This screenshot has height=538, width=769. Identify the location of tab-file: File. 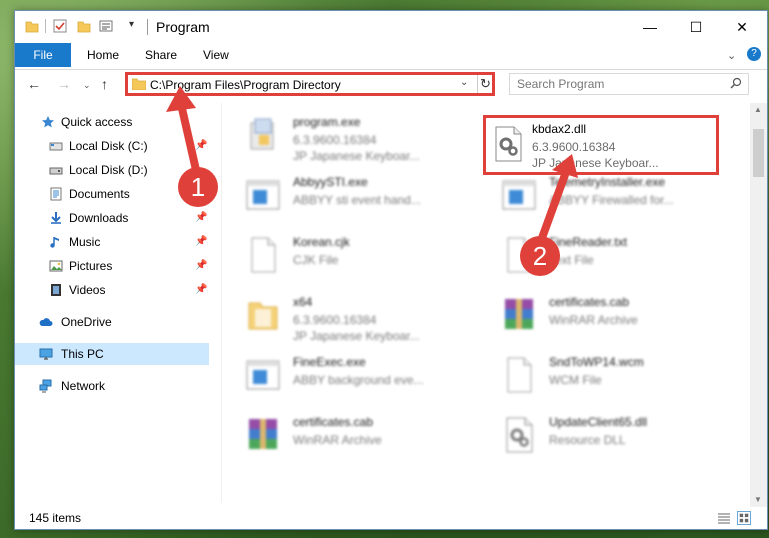
(43, 55).